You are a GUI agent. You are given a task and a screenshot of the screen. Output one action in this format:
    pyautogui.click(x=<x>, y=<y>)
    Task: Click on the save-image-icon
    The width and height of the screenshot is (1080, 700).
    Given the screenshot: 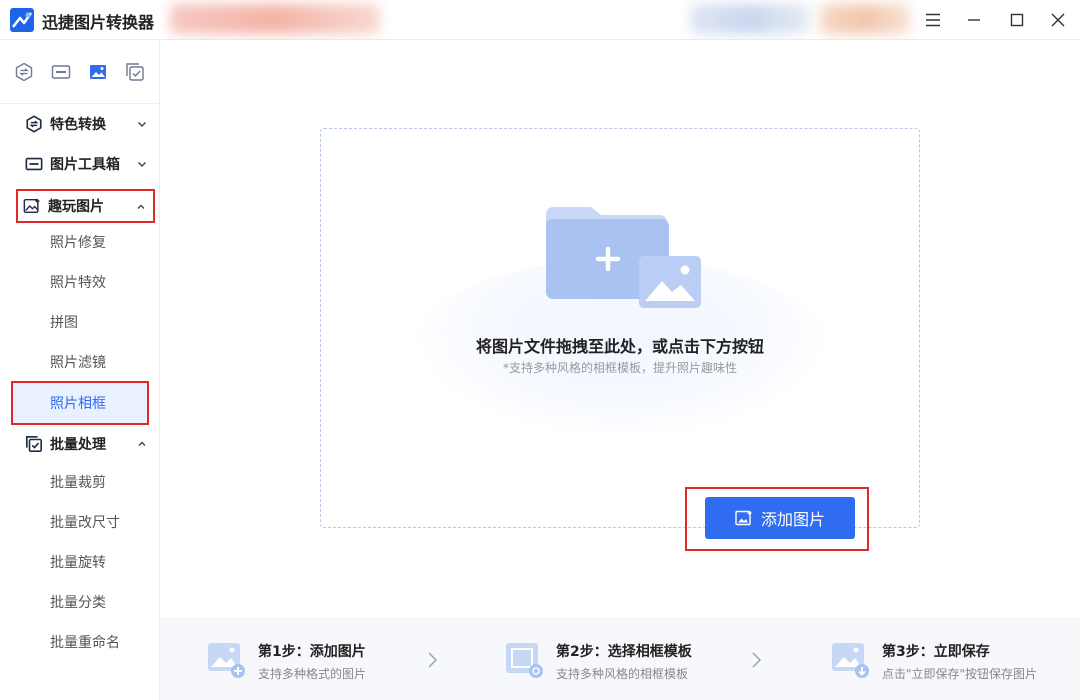 What is the action you would take?
    pyautogui.click(x=850, y=660)
    